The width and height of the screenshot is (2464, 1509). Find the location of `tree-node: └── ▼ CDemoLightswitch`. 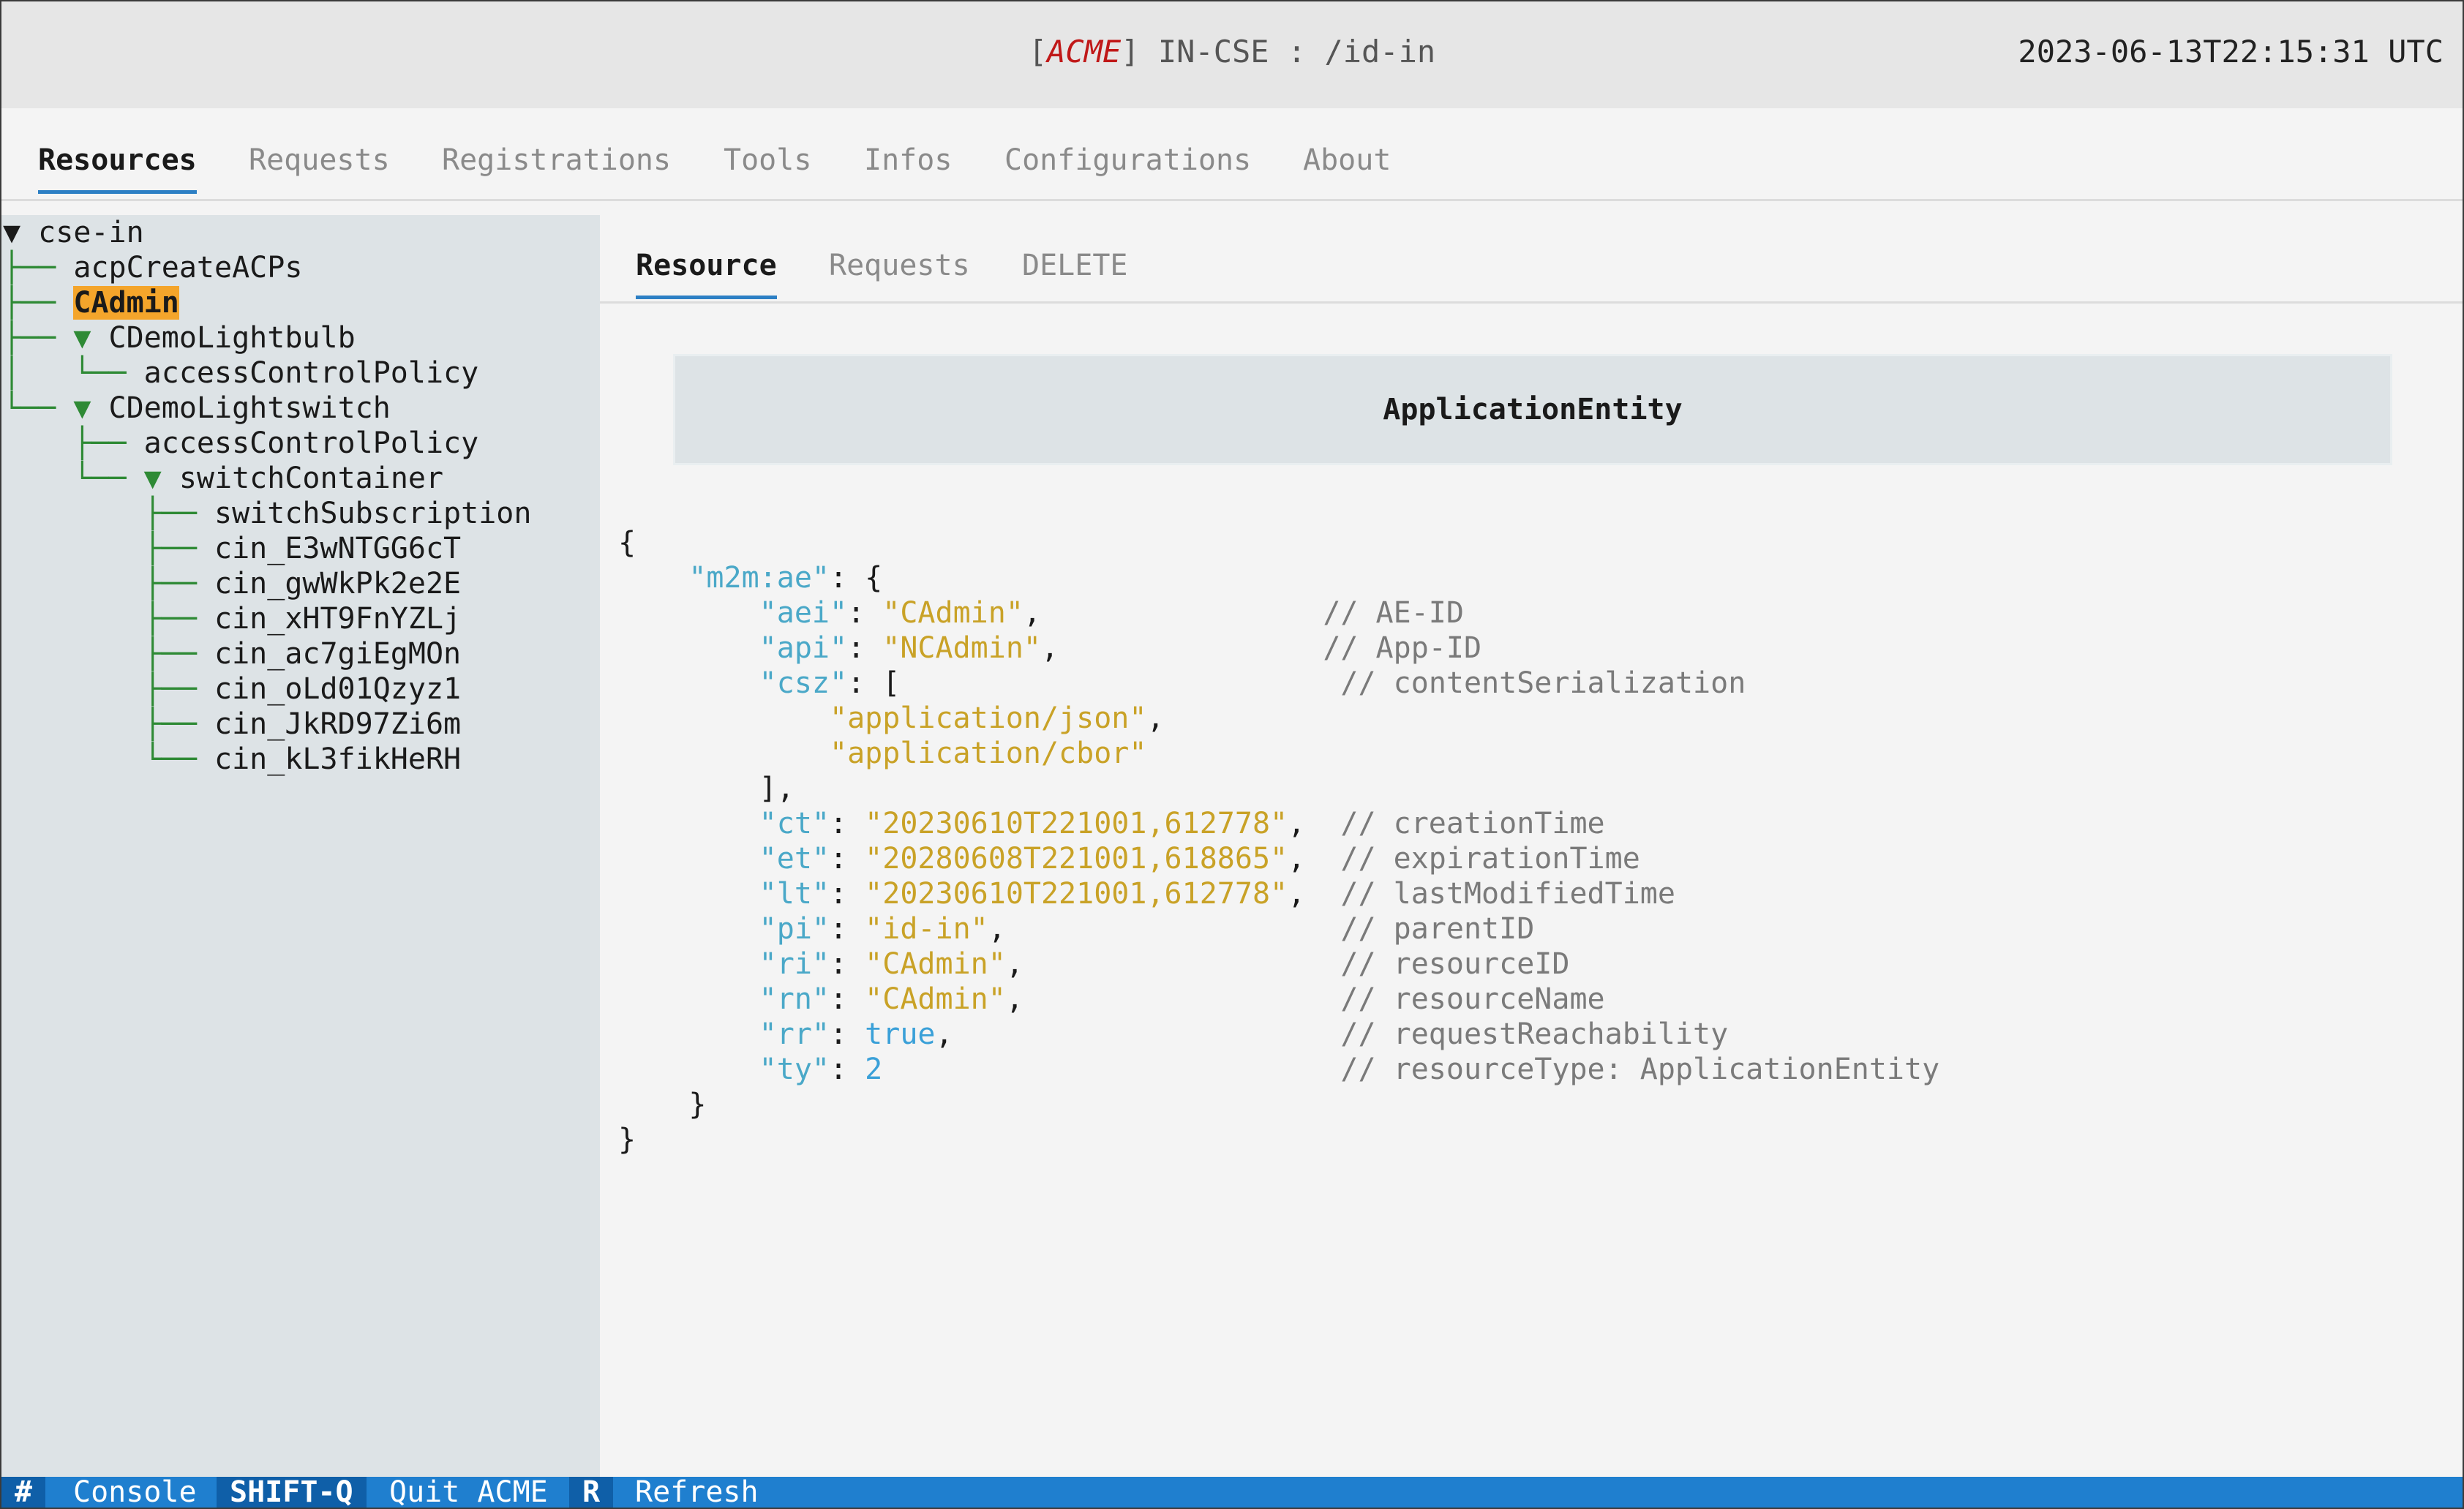

tree-node: └── ▼ CDemoLightswitch is located at coordinates (197, 408).